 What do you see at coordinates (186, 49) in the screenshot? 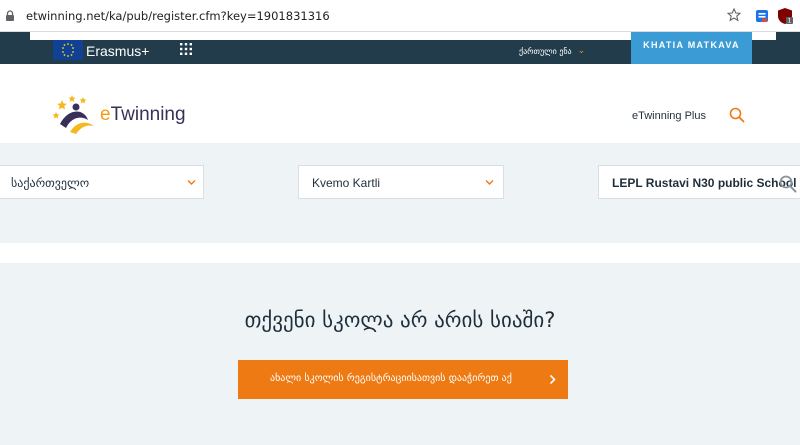
I see `grid-icon` at bounding box center [186, 49].